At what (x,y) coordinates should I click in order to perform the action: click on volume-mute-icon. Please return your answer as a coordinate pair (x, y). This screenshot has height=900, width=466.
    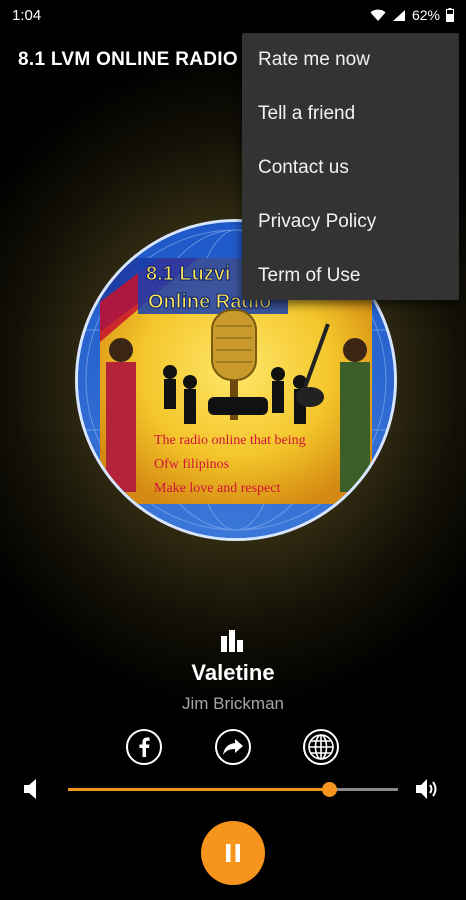
    Looking at the image, I should click on (32, 789).